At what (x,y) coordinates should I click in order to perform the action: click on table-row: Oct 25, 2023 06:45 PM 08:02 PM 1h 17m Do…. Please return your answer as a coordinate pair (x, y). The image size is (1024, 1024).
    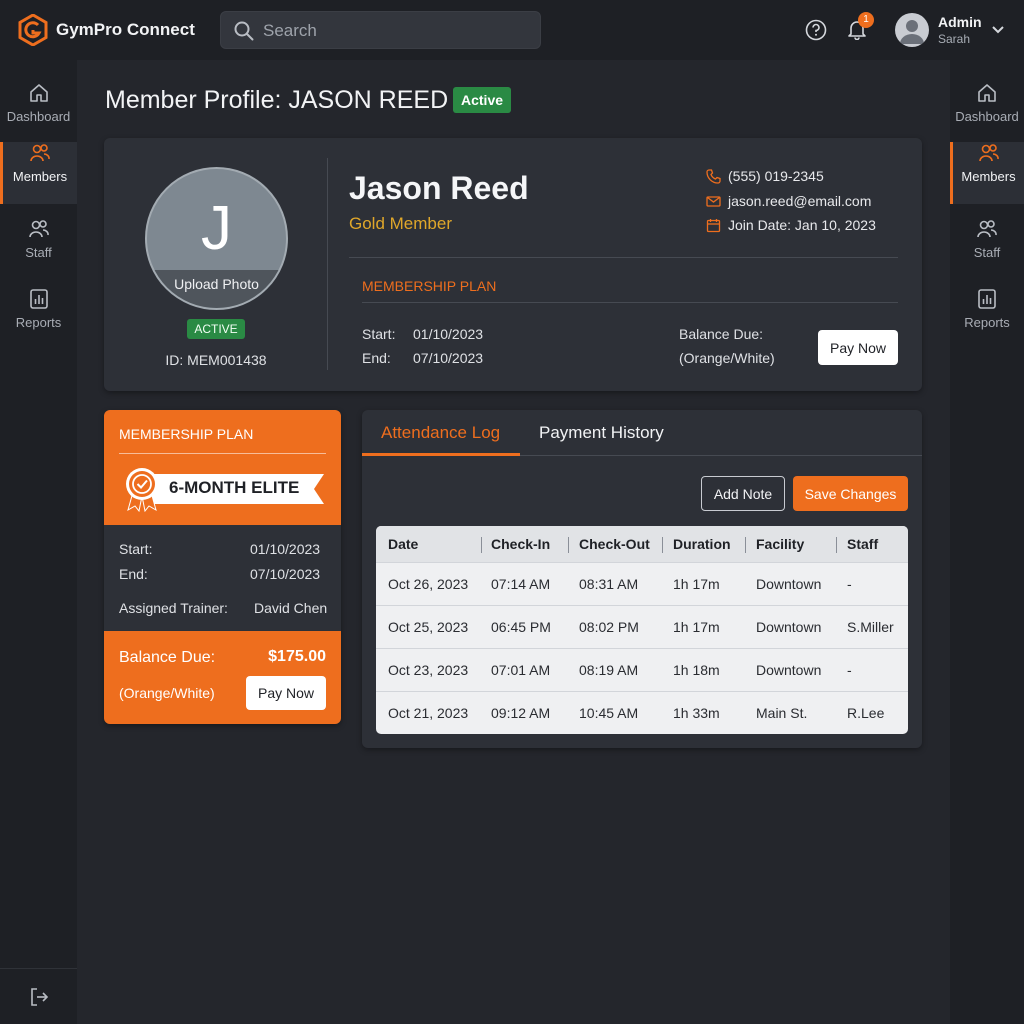
    Looking at the image, I should click on (642, 626).